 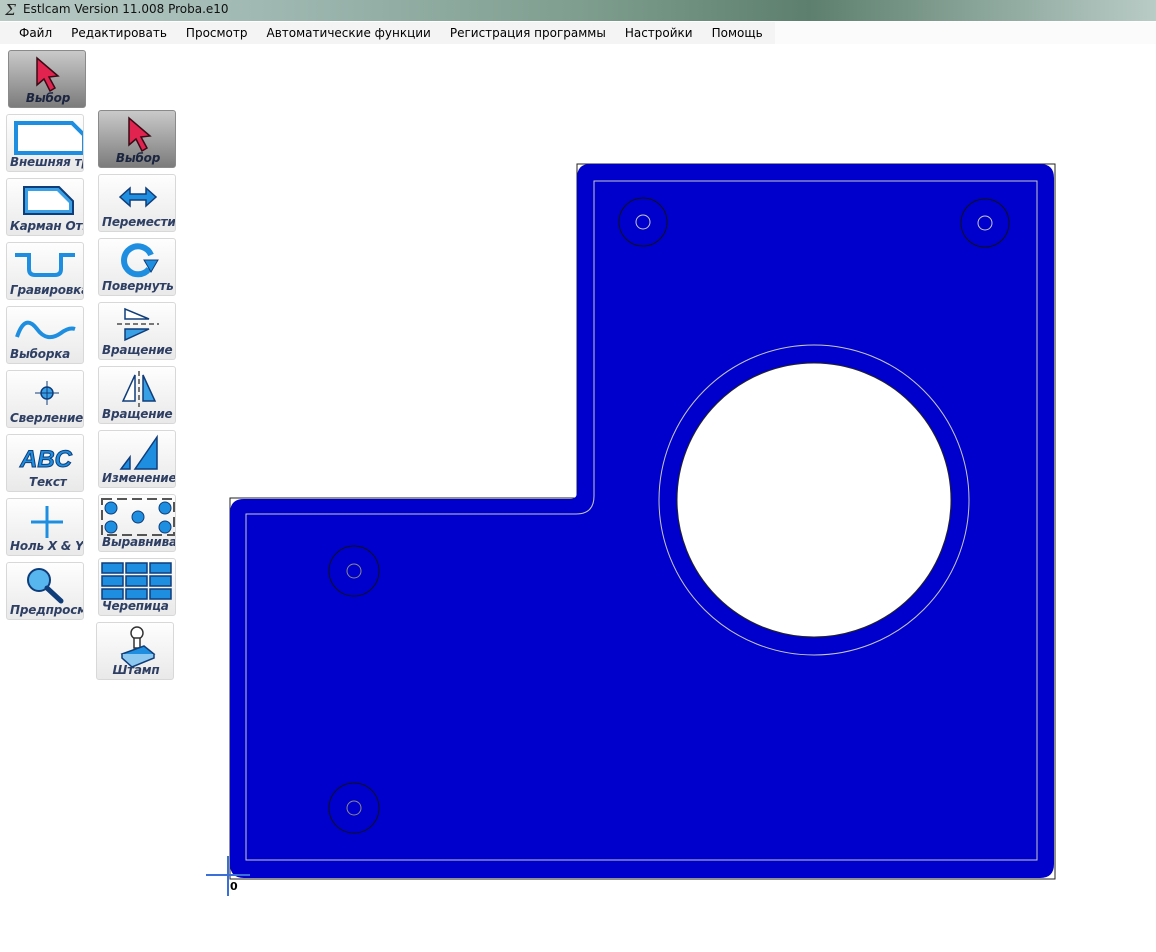 What do you see at coordinates (737, 33) in the screenshot?
I see `menu-help: Помощь` at bounding box center [737, 33].